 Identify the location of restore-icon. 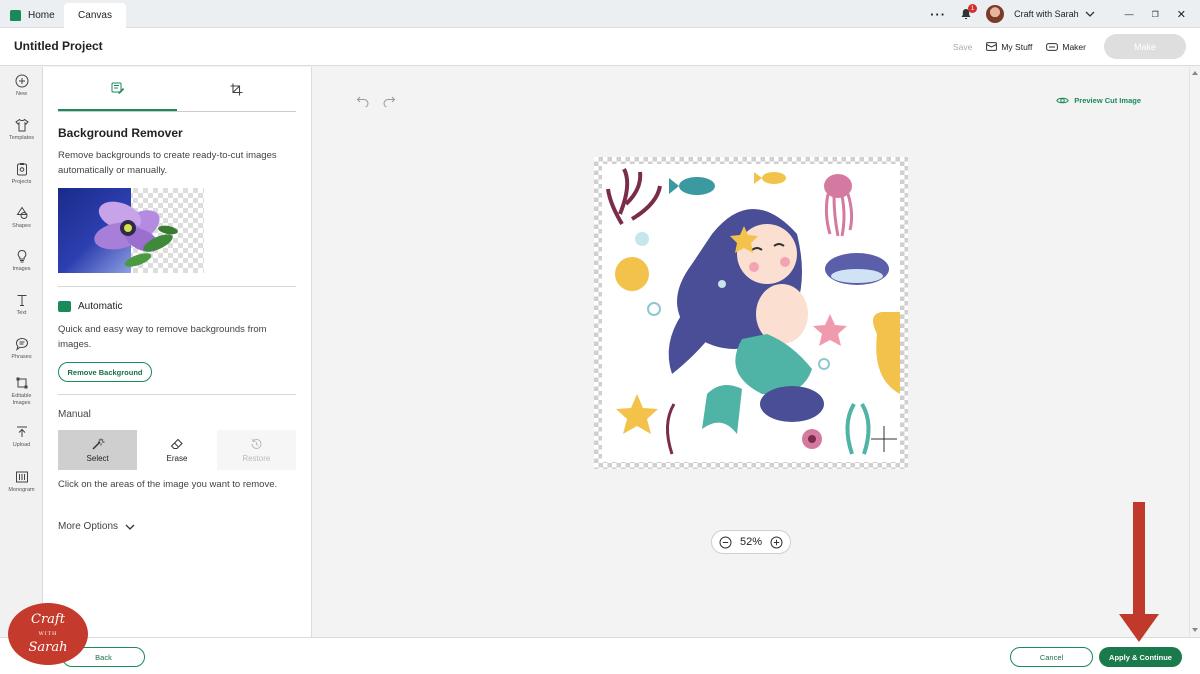
(256, 443).